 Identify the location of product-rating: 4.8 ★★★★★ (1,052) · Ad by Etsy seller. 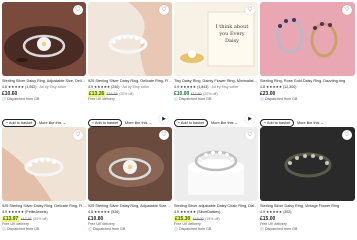
(34, 87).